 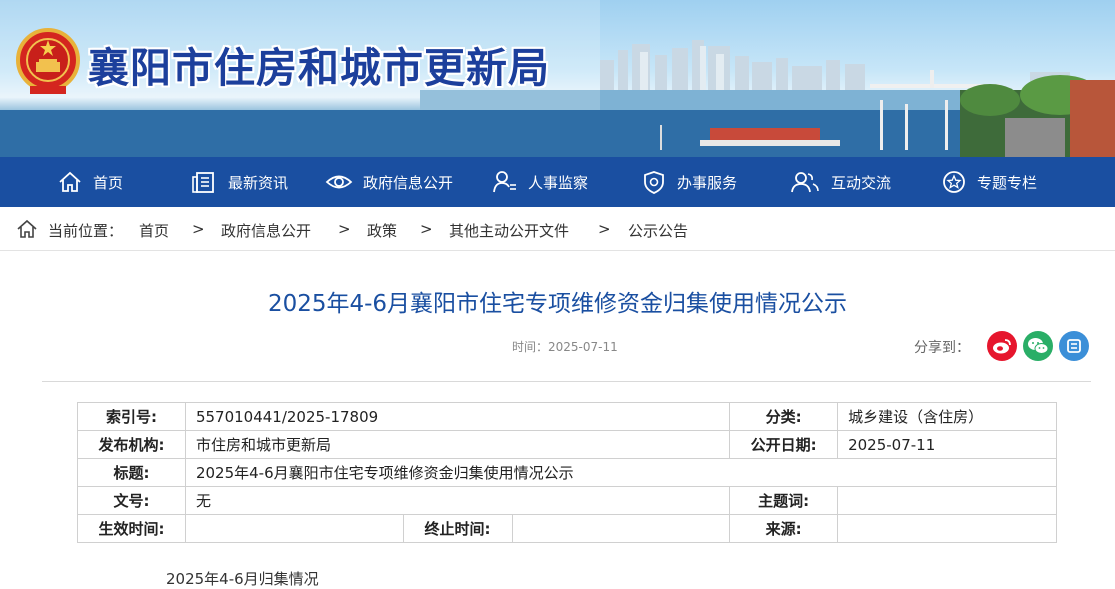 What do you see at coordinates (947, 444) in the screenshot?
I see `publish-date-value: 2025-07-11` at bounding box center [947, 444].